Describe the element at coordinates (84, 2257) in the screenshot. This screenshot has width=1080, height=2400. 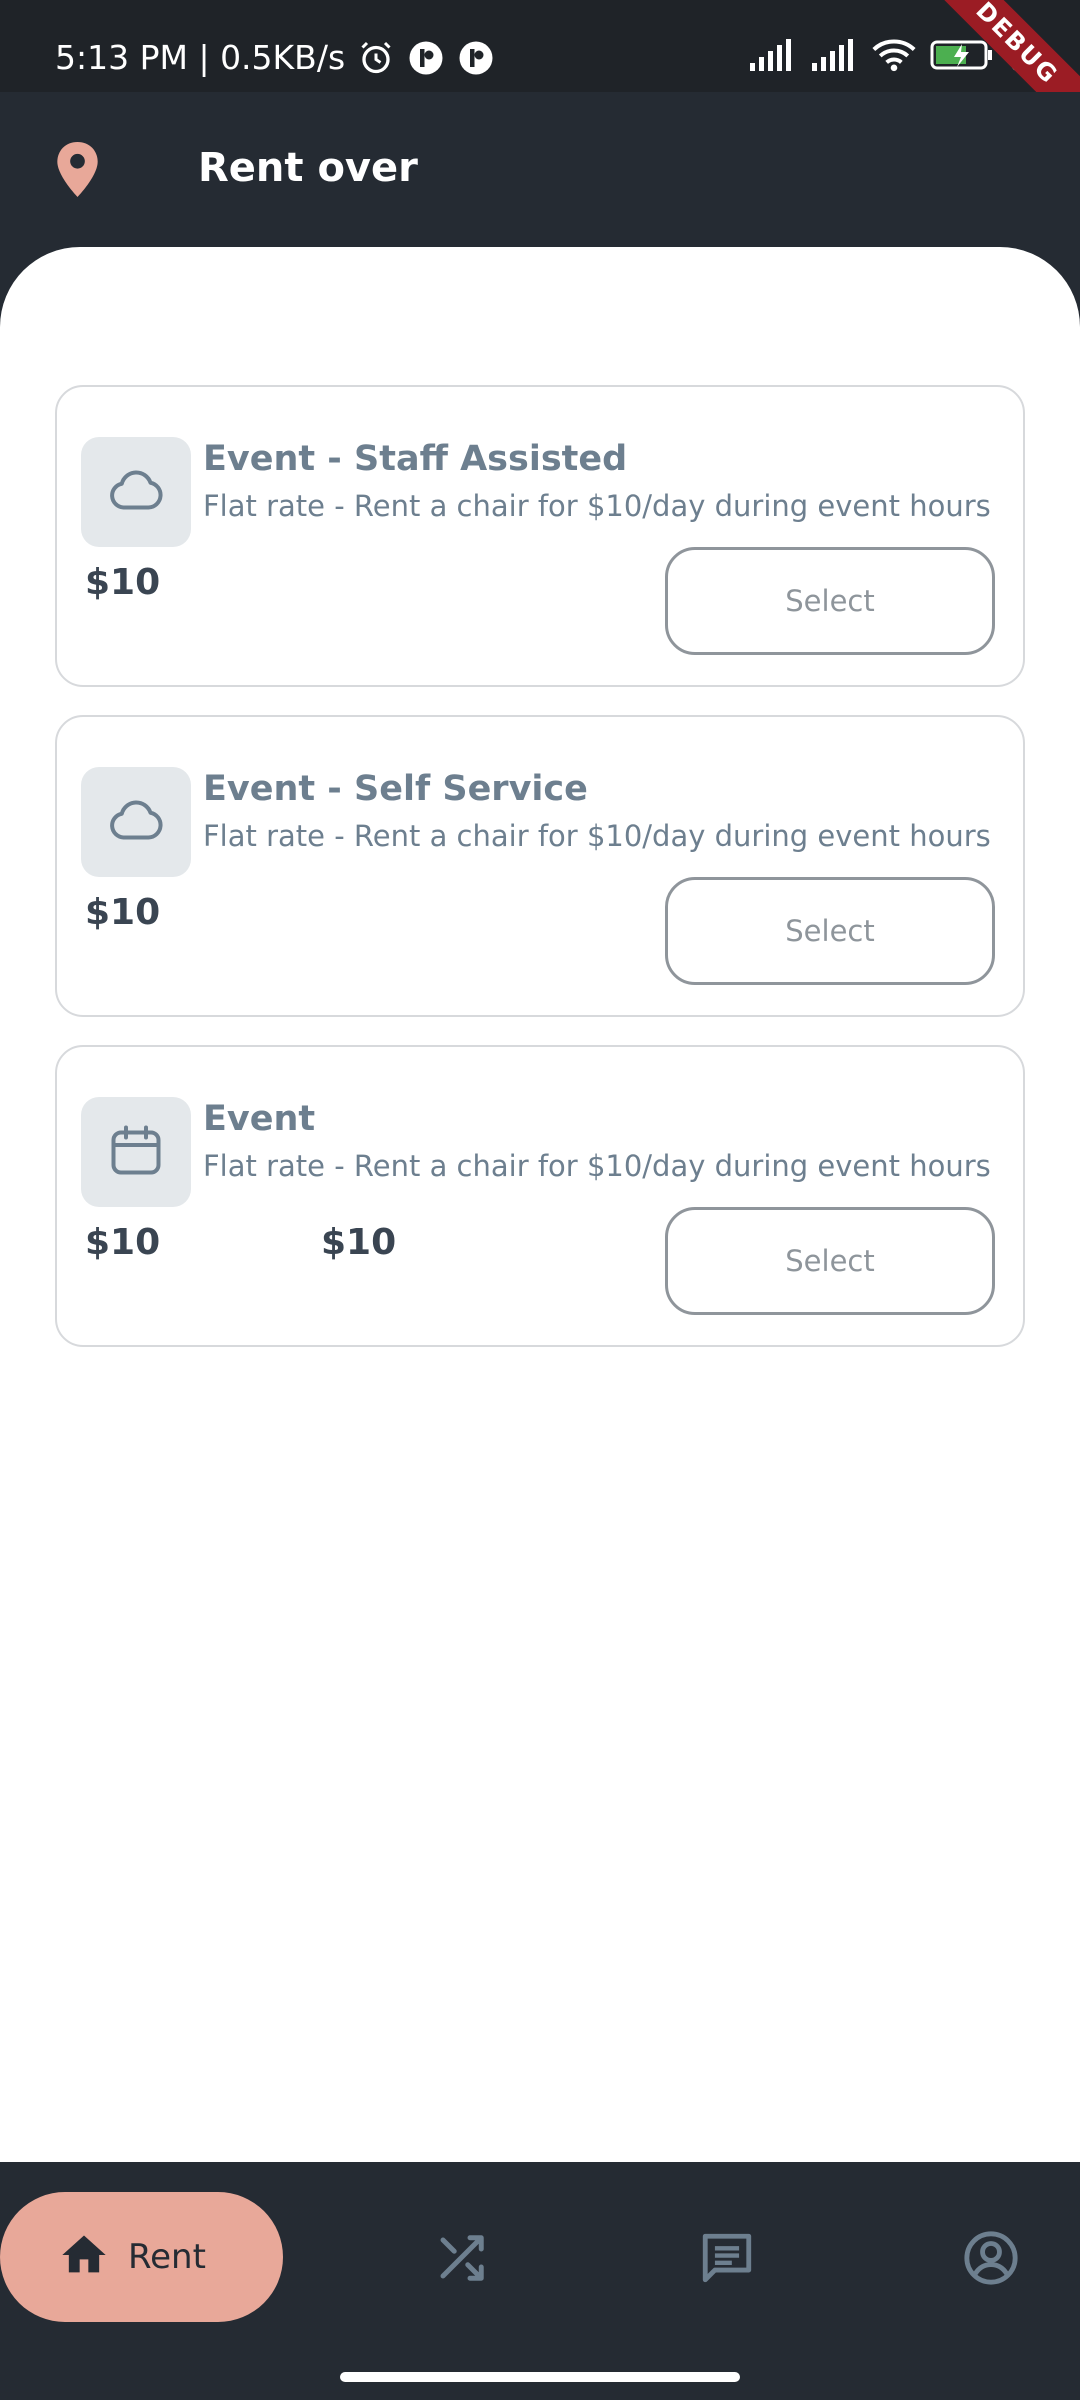
I see `home-icon` at that location.